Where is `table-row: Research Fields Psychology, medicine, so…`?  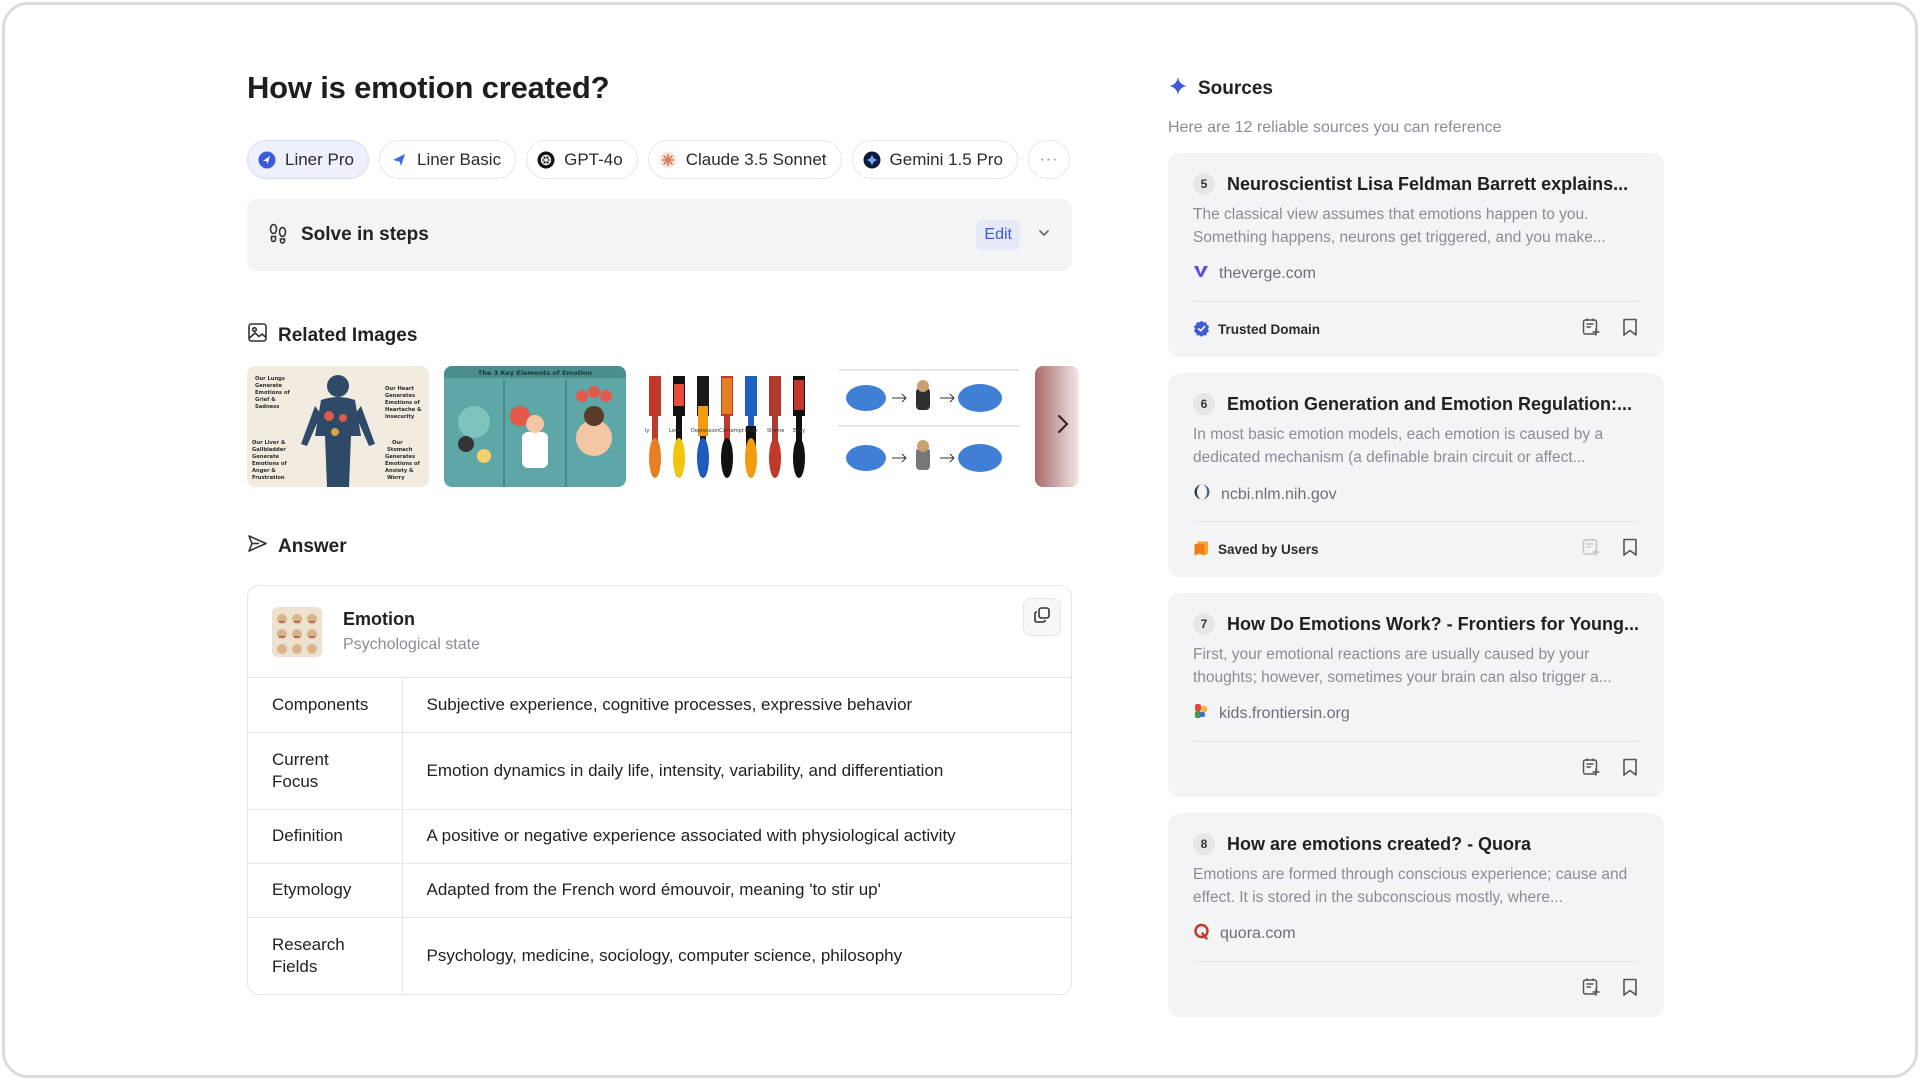 table-row: Research Fields Psychology, medicine, so… is located at coordinates (659, 955).